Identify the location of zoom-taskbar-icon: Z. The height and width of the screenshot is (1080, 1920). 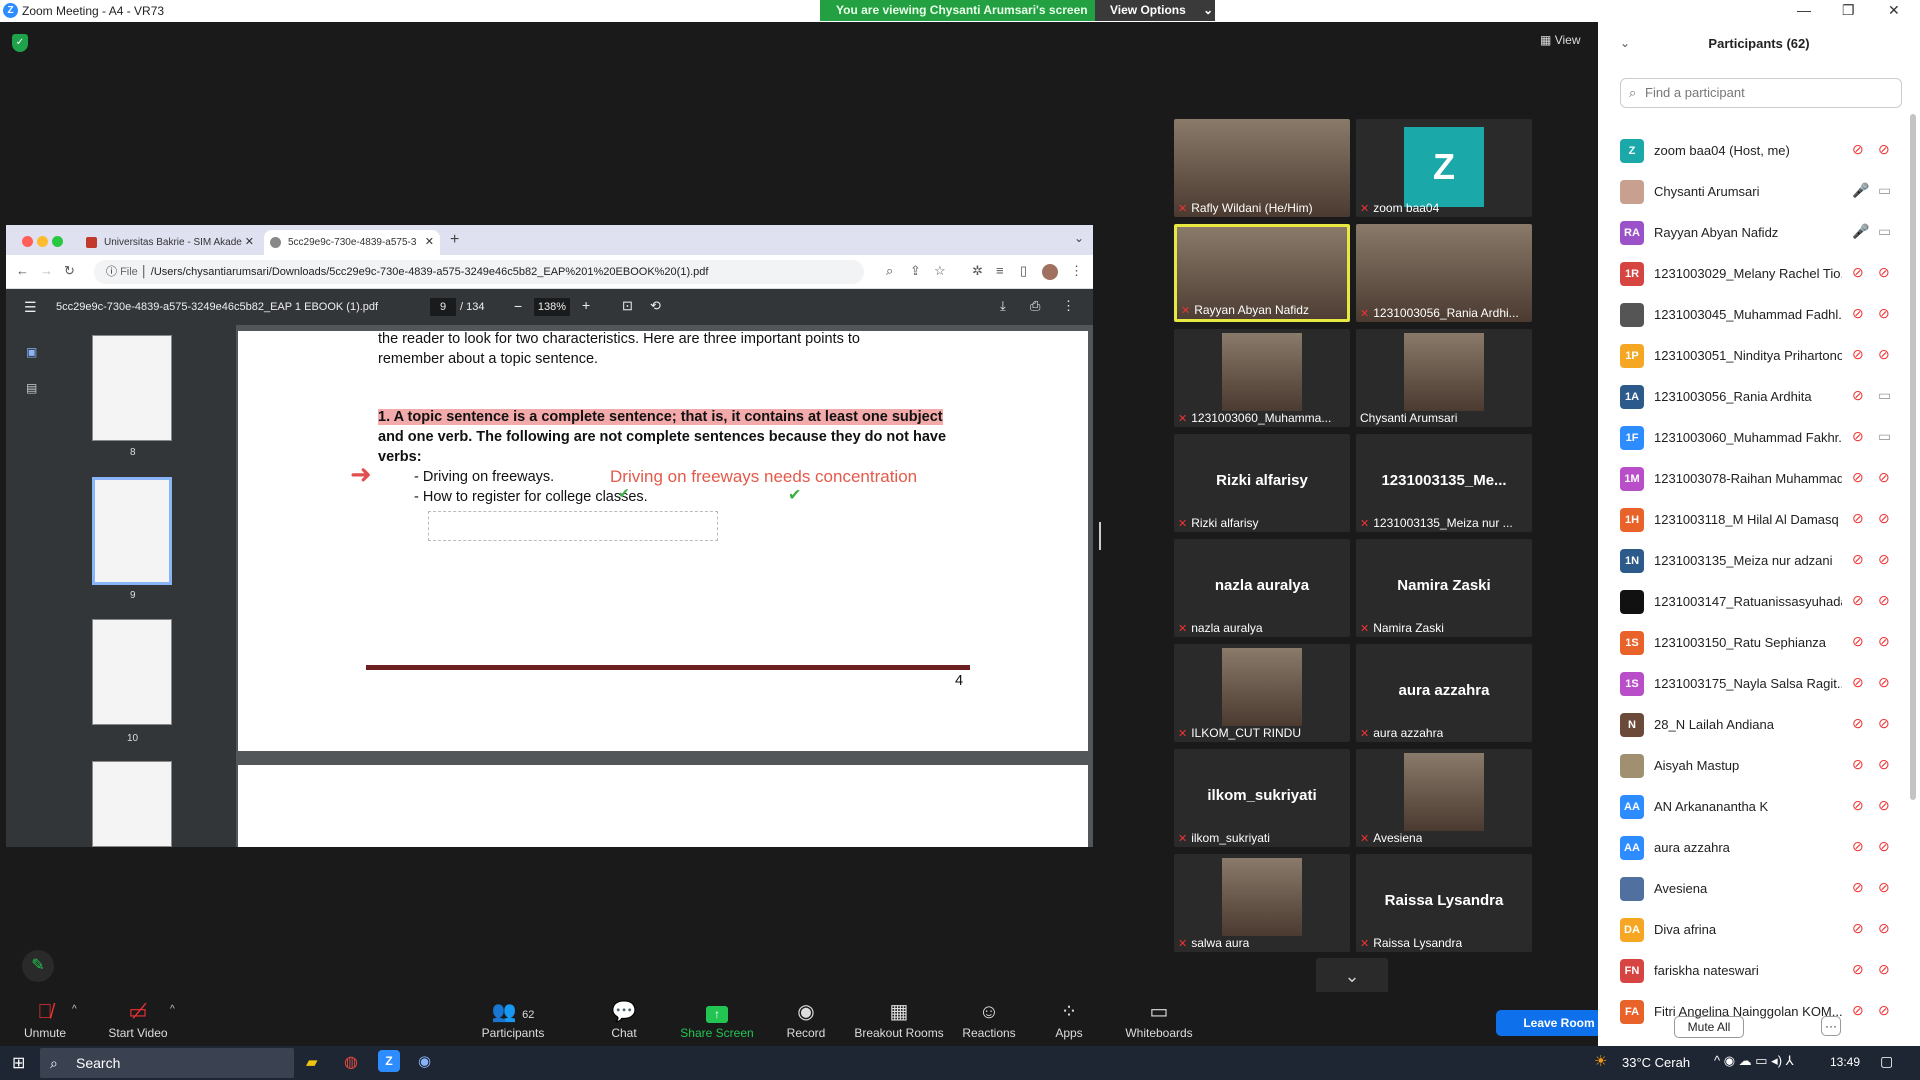
(389, 1061).